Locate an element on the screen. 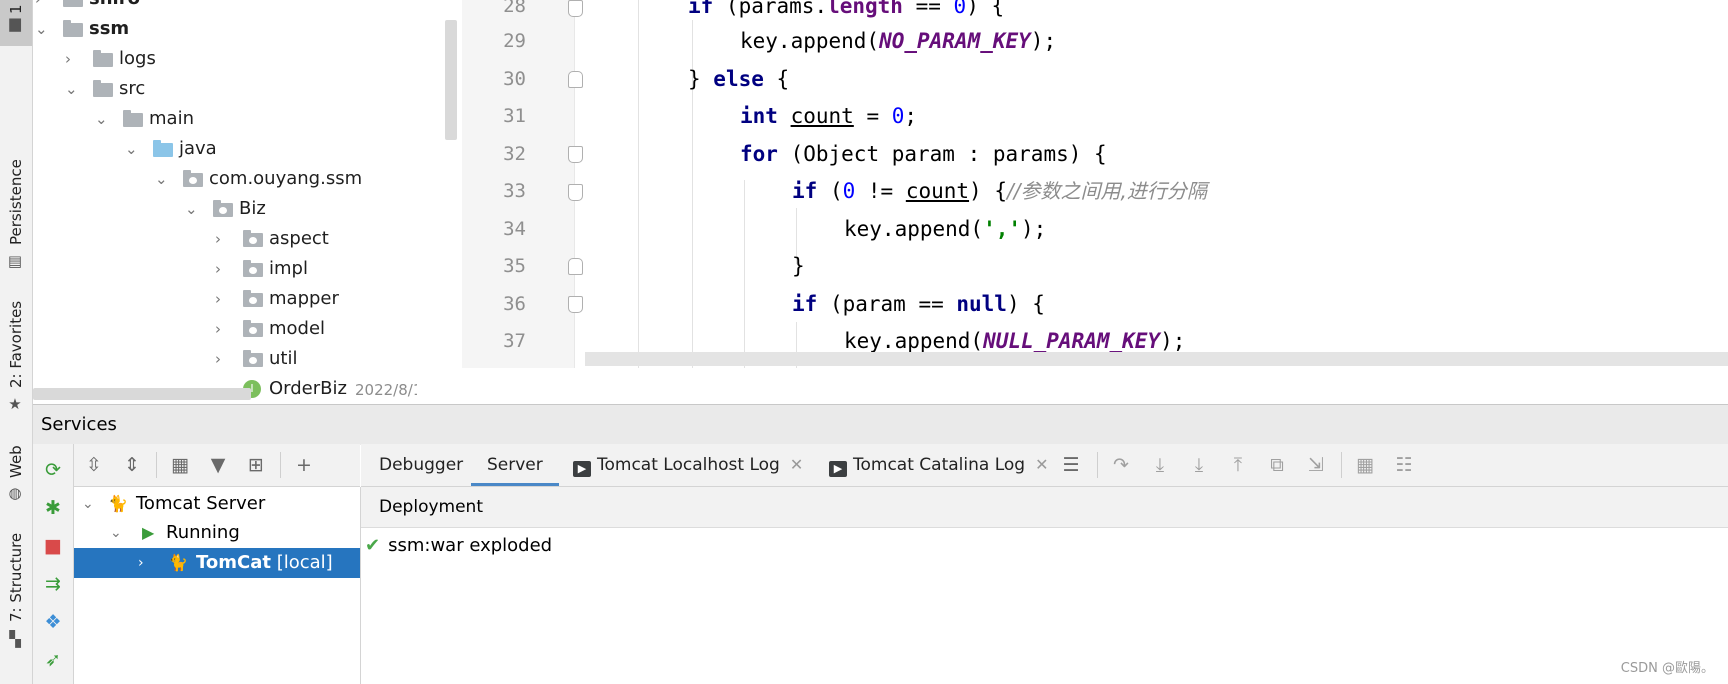 The width and height of the screenshot is (1728, 684). star-icon: ★ is located at coordinates (15, 404).